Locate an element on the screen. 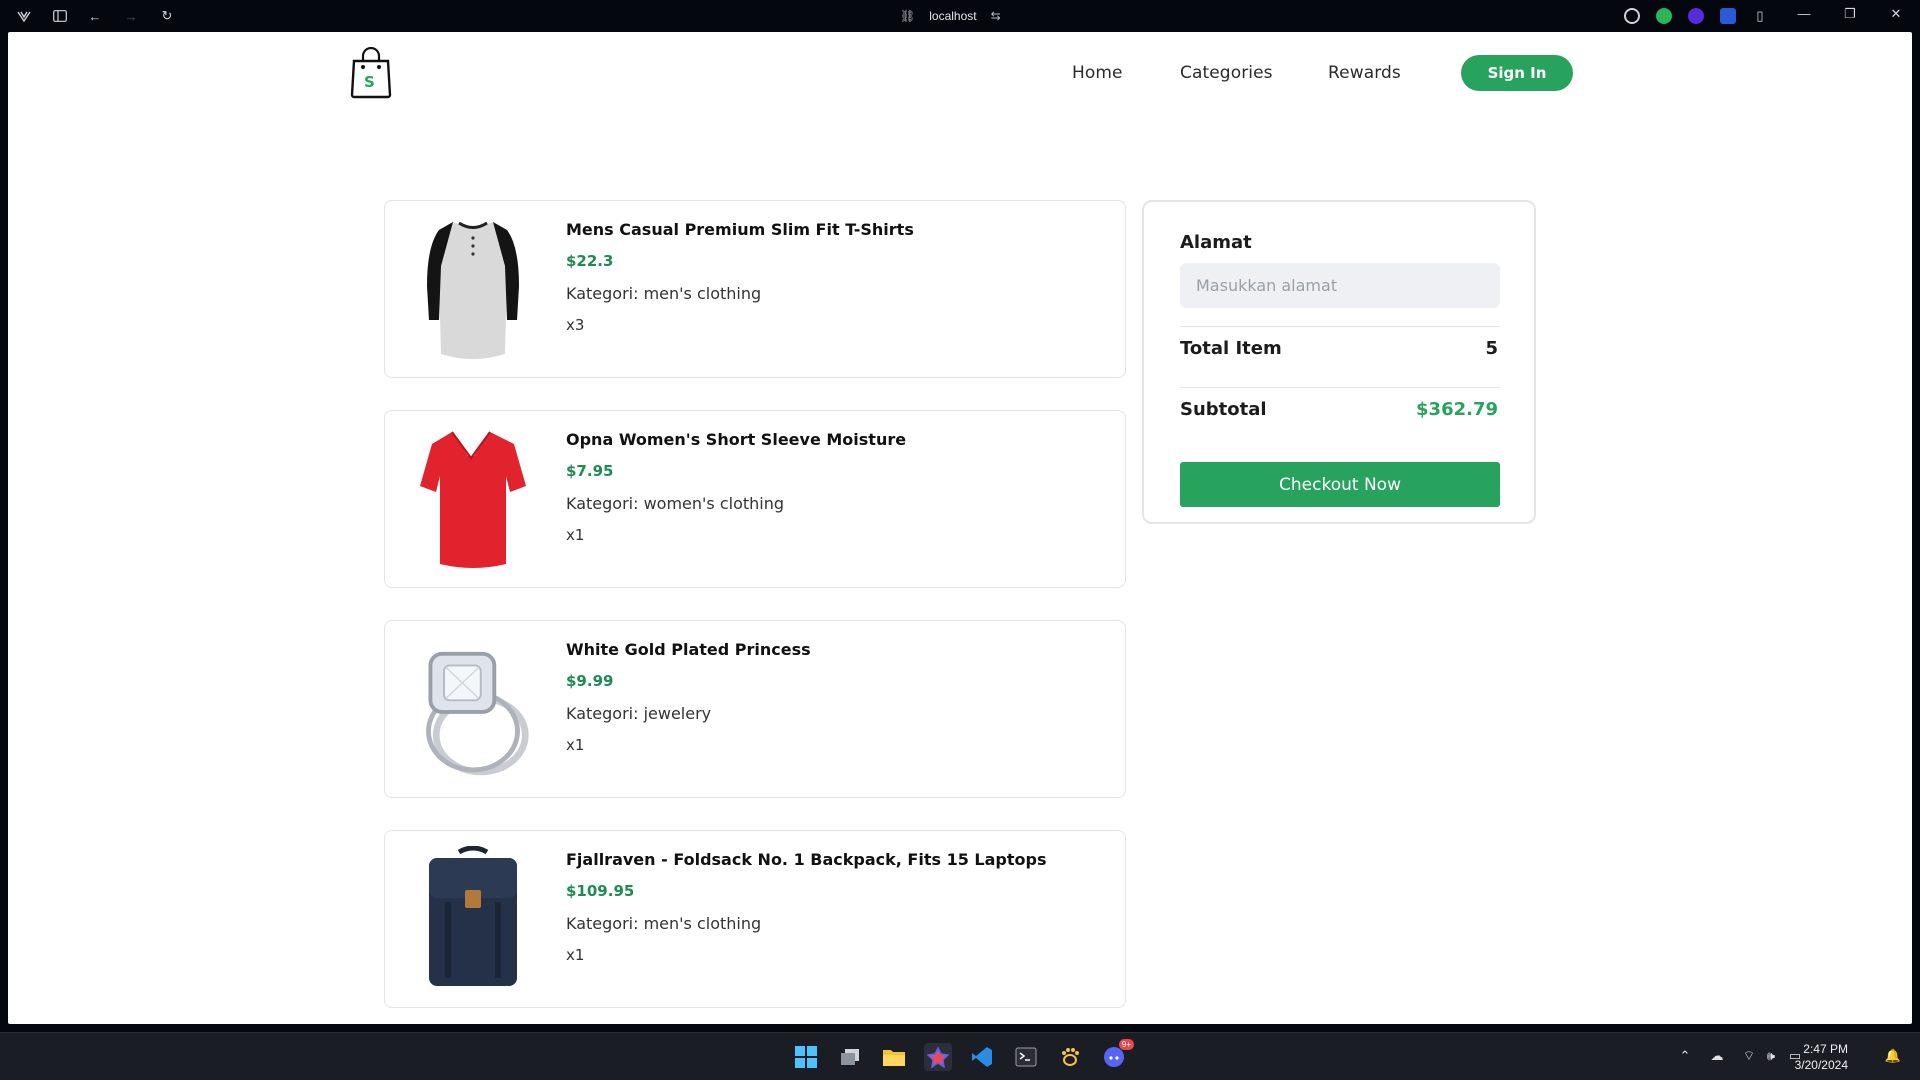 The width and height of the screenshot is (1920, 1080). address-input is located at coordinates (1340, 285).